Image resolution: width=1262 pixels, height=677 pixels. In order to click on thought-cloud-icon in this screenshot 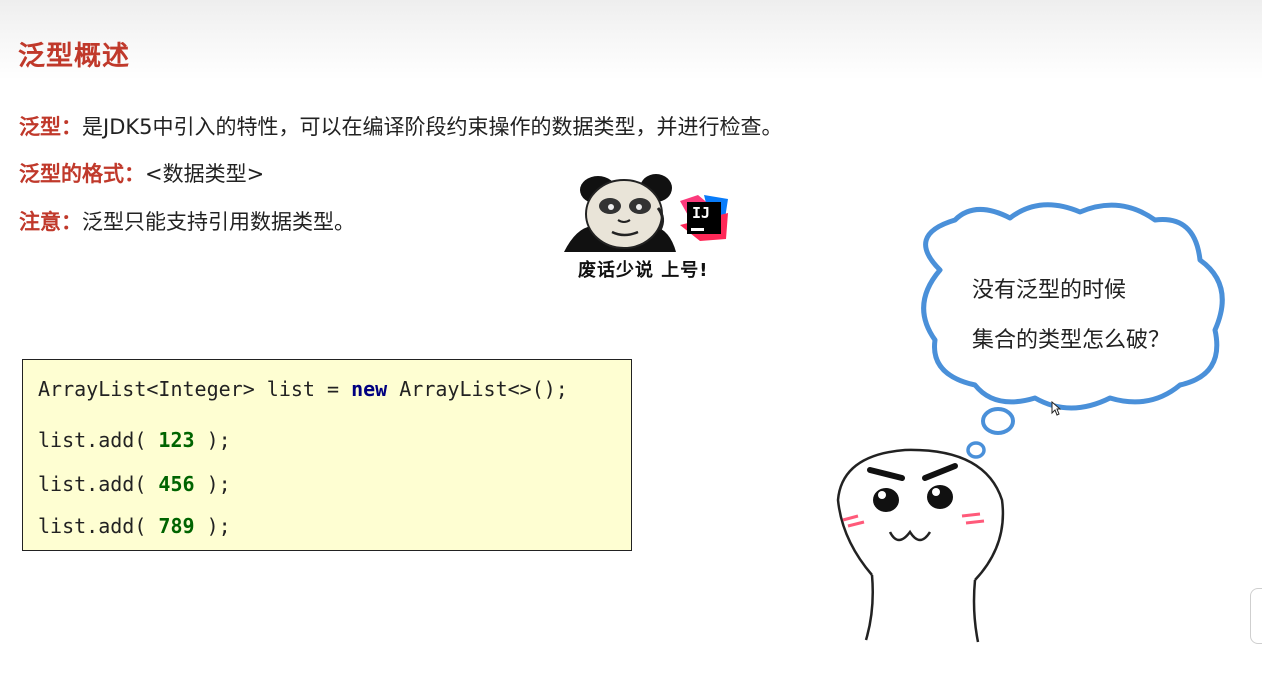, I will do `click(1073, 306)`.